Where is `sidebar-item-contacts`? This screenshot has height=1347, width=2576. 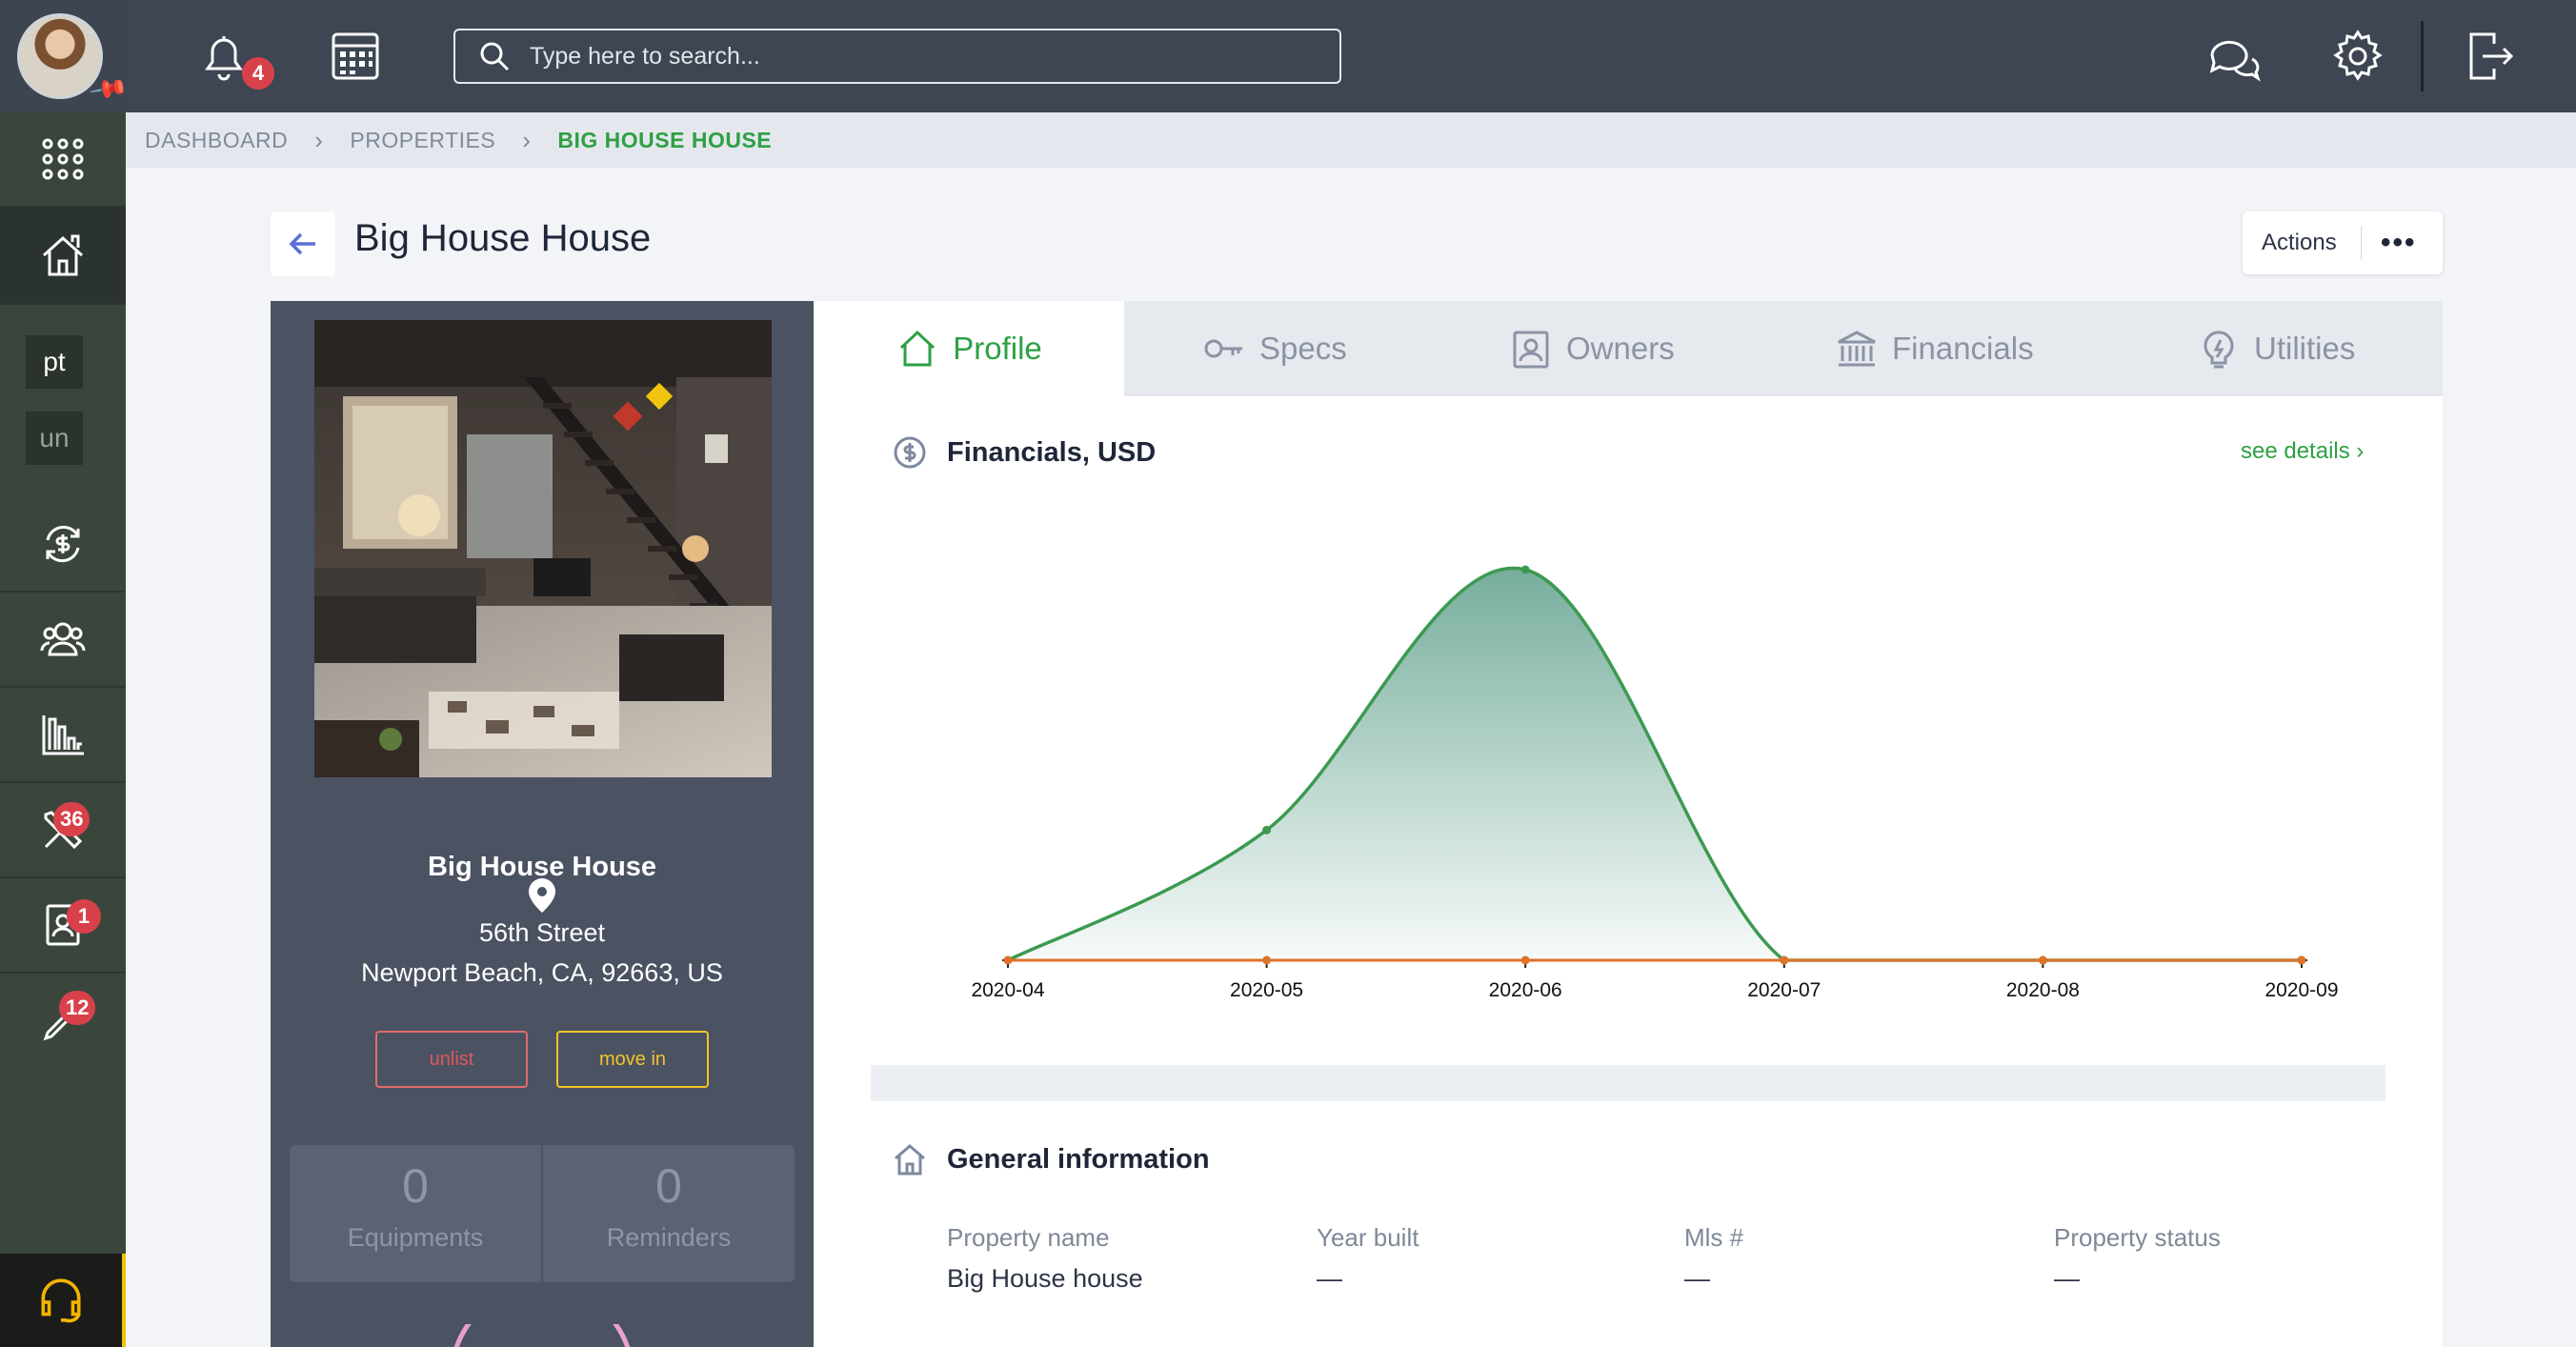 sidebar-item-contacts is located at coordinates (63, 640).